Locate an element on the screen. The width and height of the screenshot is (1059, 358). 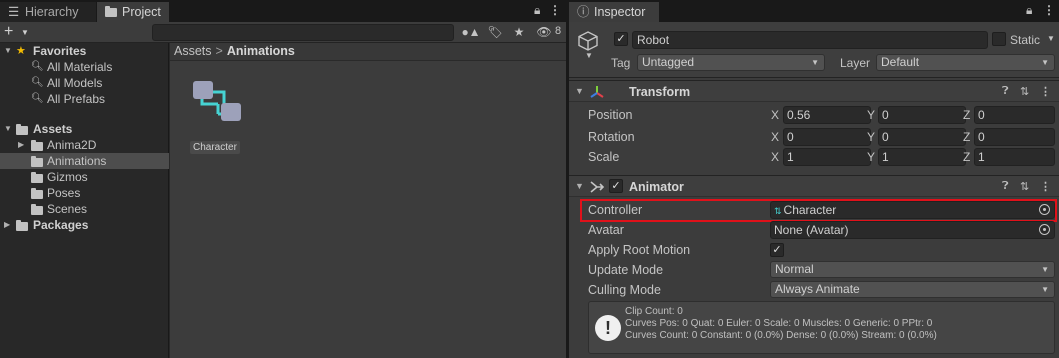
position-y-field is located at coordinates (922, 115).